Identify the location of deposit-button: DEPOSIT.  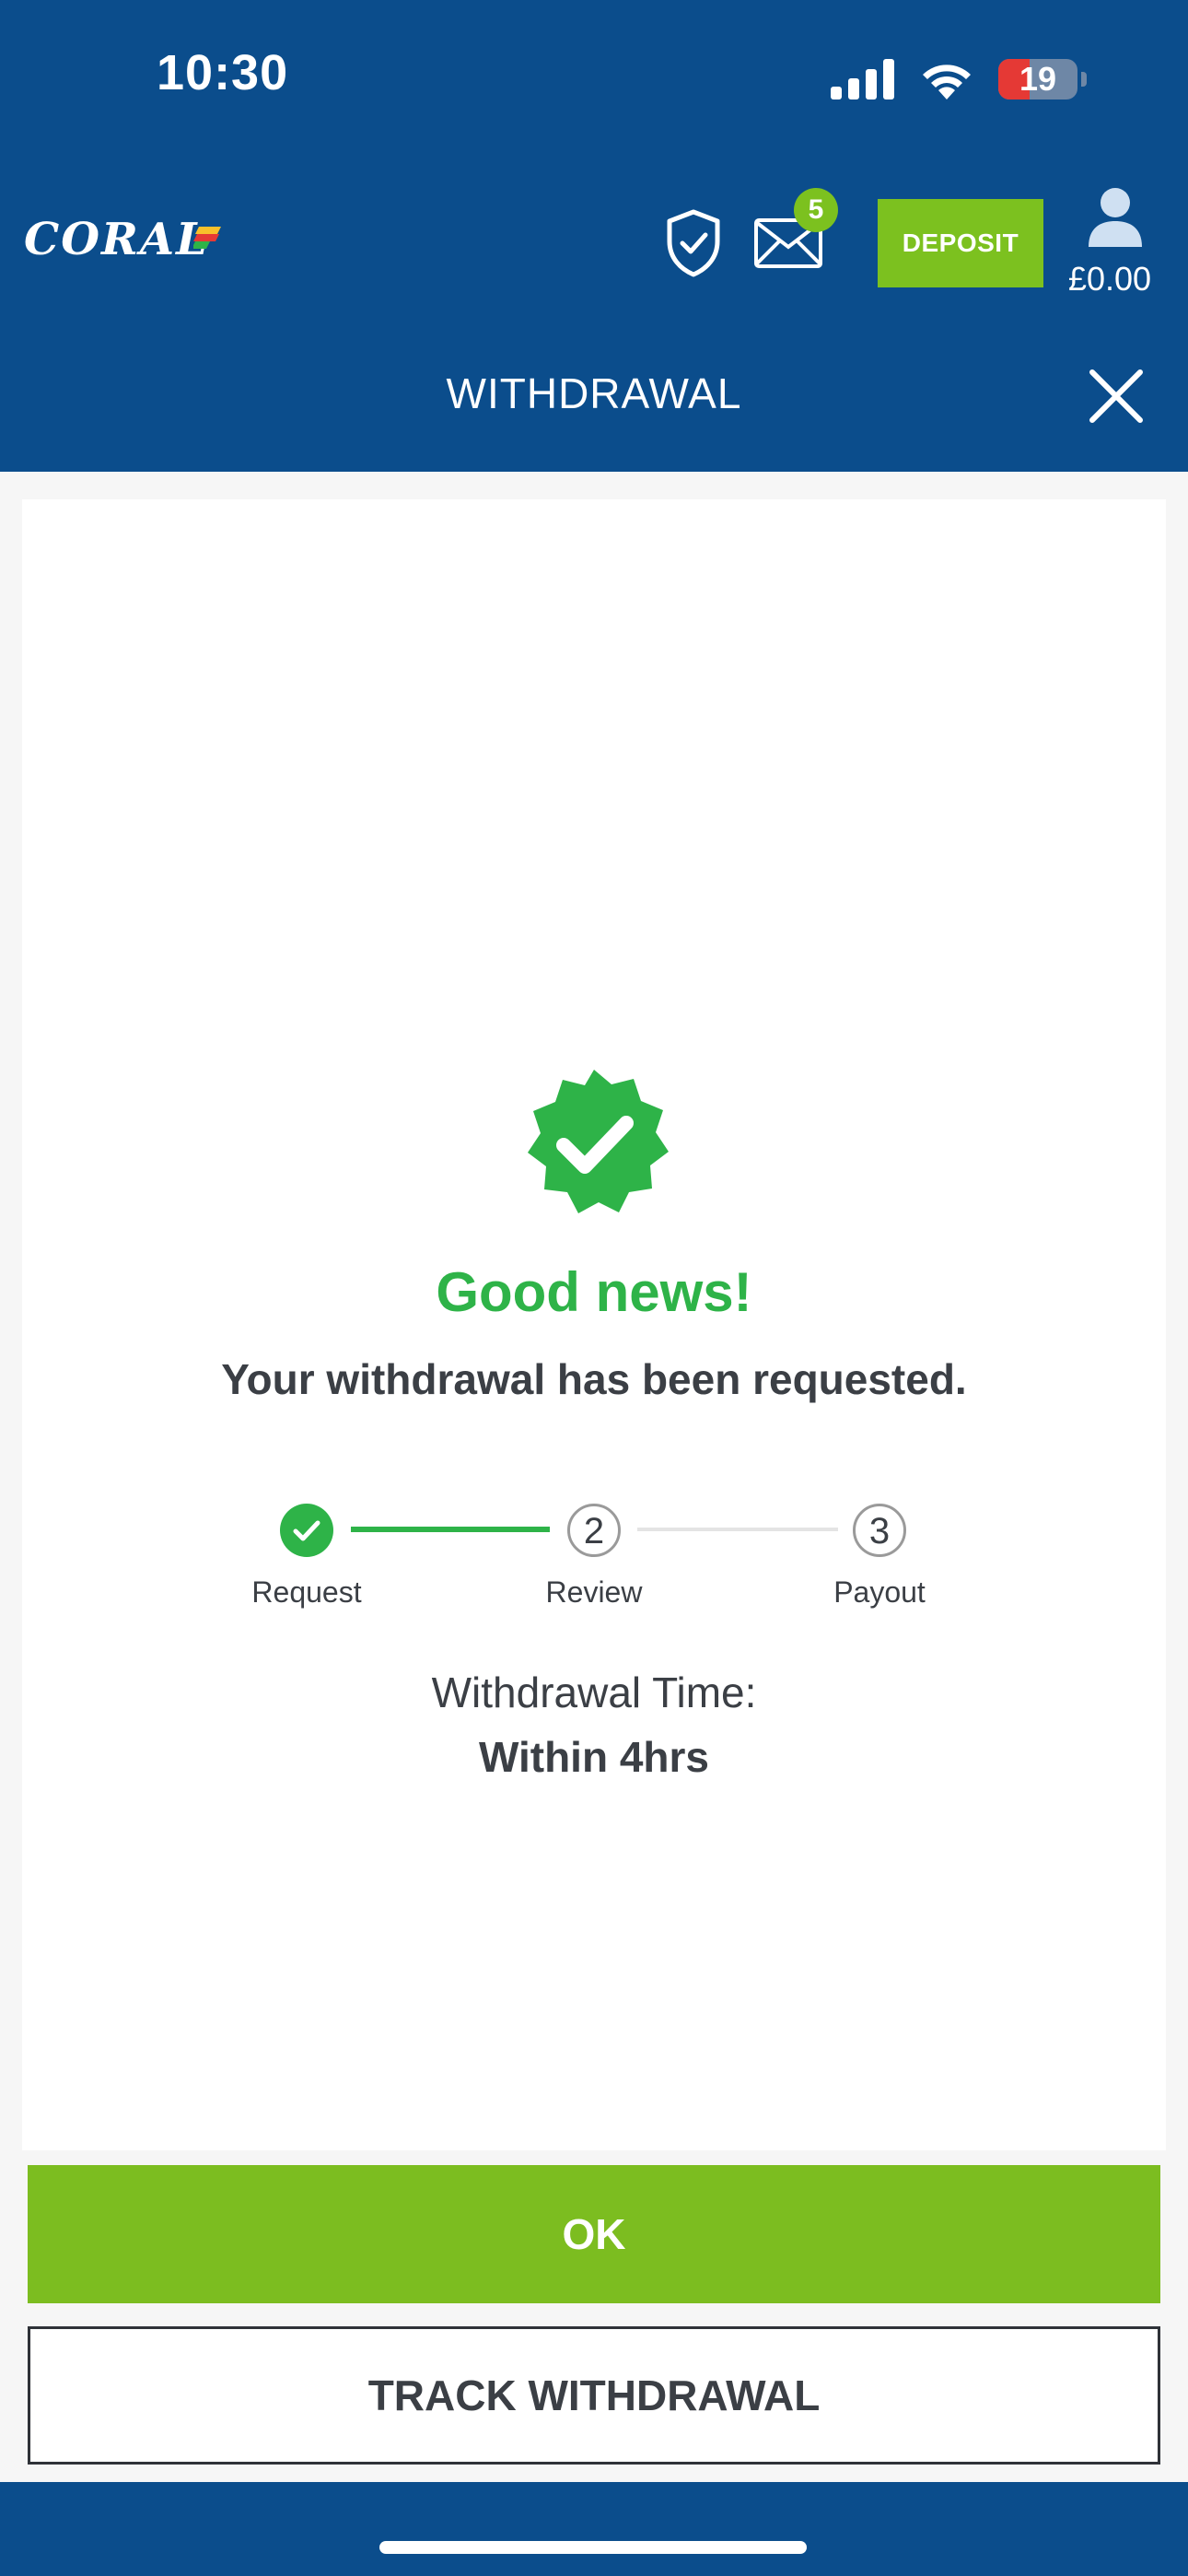
(961, 243).